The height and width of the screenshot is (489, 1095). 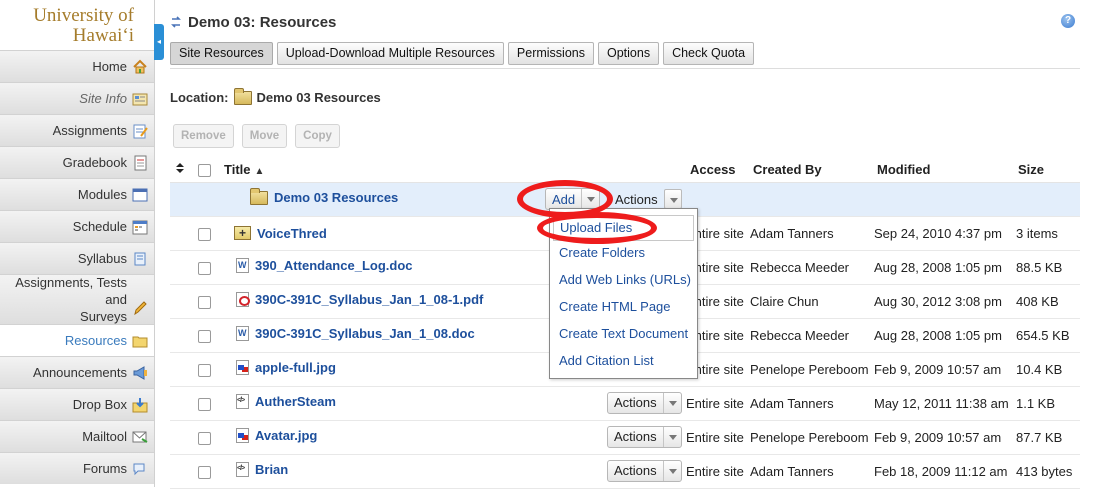 I want to click on sidebar-item-assignments: Assignments, so click(x=77, y=130).